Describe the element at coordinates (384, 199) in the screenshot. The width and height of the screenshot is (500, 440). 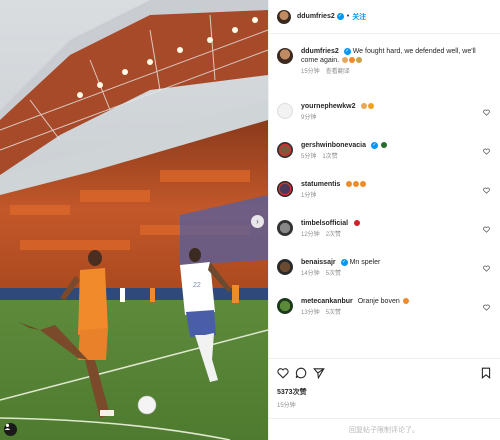
I see `comment-row: statumentis 1分钟` at that location.